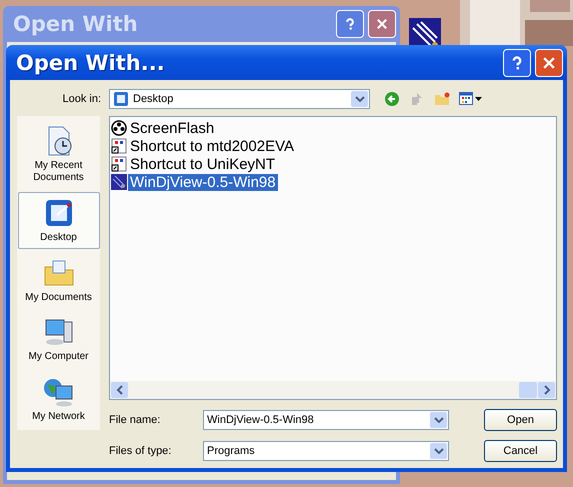  What do you see at coordinates (135, 420) in the screenshot?
I see `file-name-label: File name:` at bounding box center [135, 420].